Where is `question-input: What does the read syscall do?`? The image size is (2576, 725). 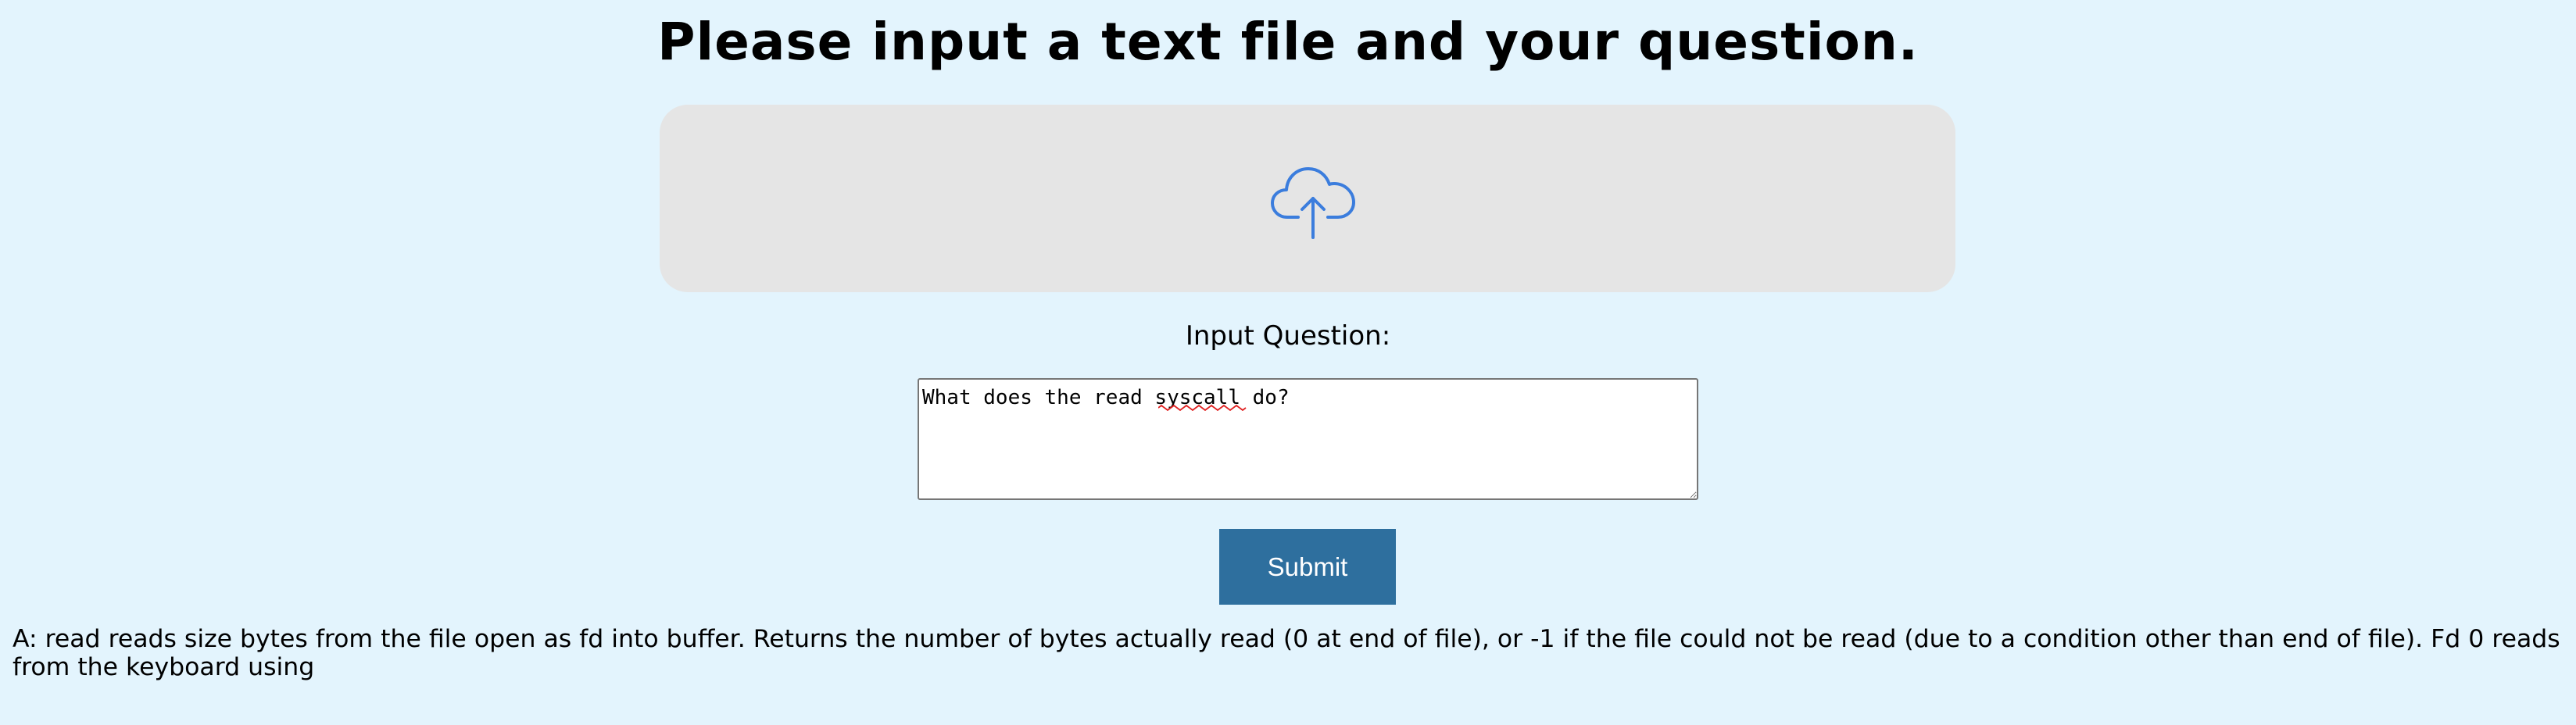
question-input: What does the read syscall do? is located at coordinates (1308, 439).